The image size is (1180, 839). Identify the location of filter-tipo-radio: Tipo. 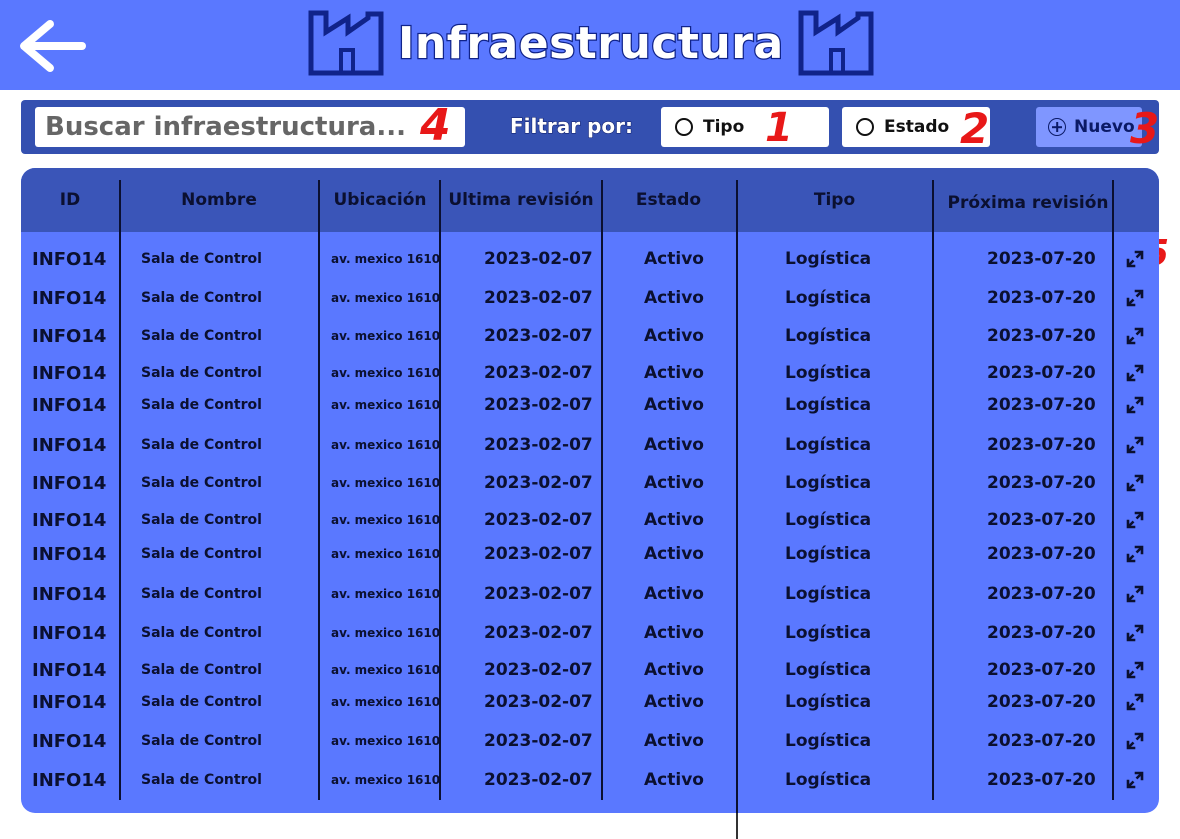
(745, 127).